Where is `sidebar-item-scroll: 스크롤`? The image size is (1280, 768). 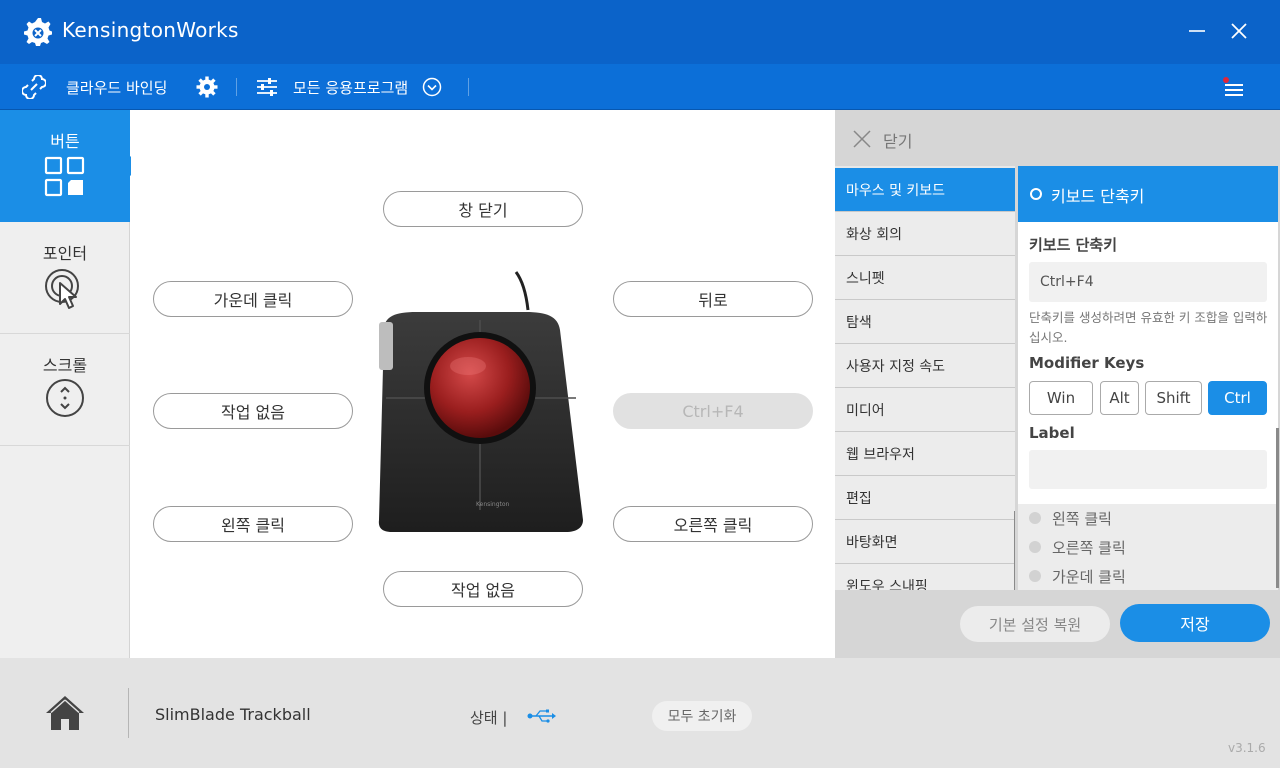
sidebar-item-scroll: 스크롤 is located at coordinates (65, 390).